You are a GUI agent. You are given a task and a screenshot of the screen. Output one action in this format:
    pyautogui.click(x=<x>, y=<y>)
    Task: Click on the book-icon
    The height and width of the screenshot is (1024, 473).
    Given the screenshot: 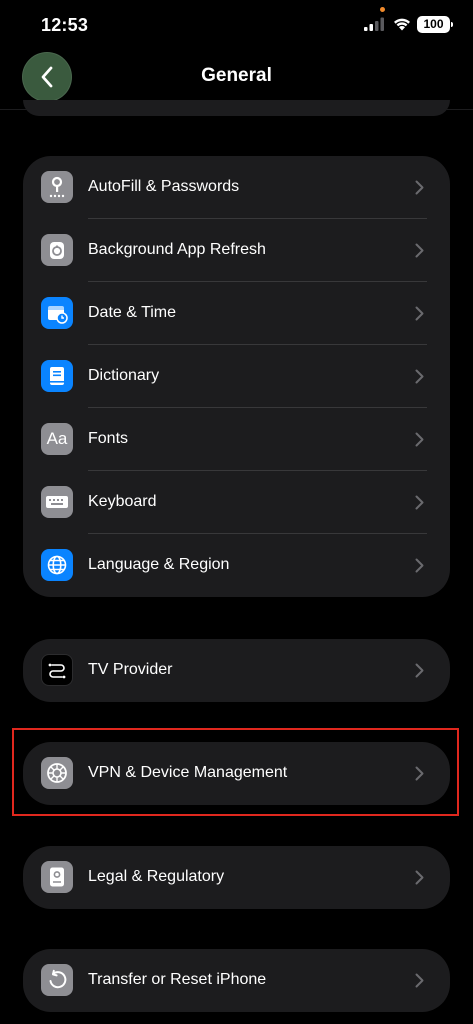 What is the action you would take?
    pyautogui.click(x=57, y=376)
    